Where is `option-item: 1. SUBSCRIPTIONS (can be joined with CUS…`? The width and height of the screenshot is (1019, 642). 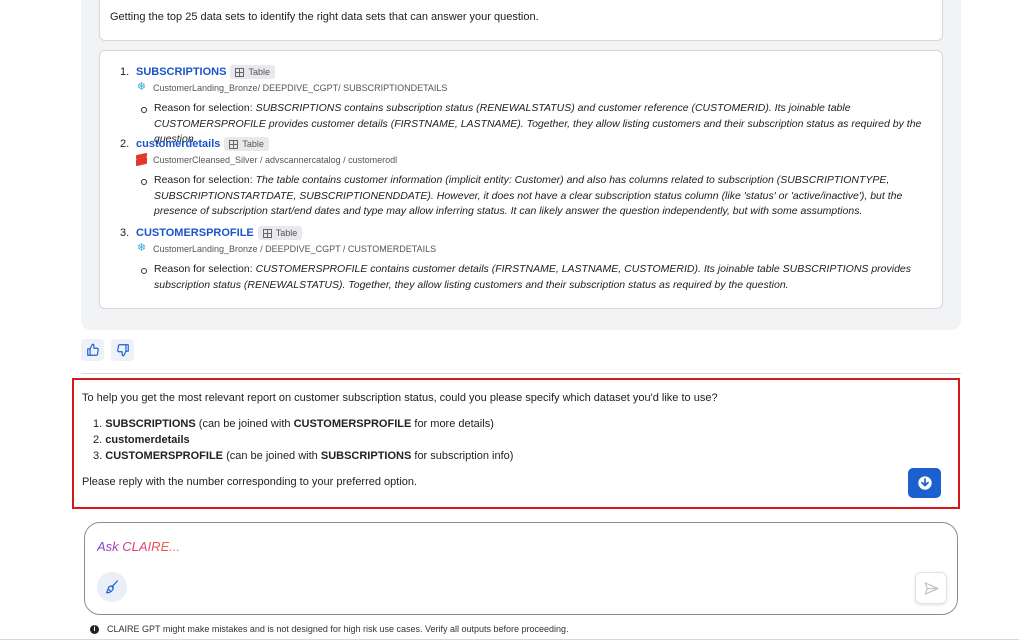
option-item: 1. SUBSCRIPTIONS (can be joined with CUS… is located at coordinates (293, 424).